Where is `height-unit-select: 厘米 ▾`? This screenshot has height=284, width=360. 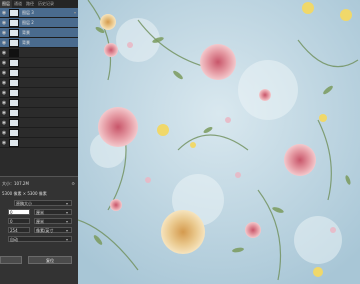
height-unit-select: 厘米 ▾ is located at coordinates (53, 221).